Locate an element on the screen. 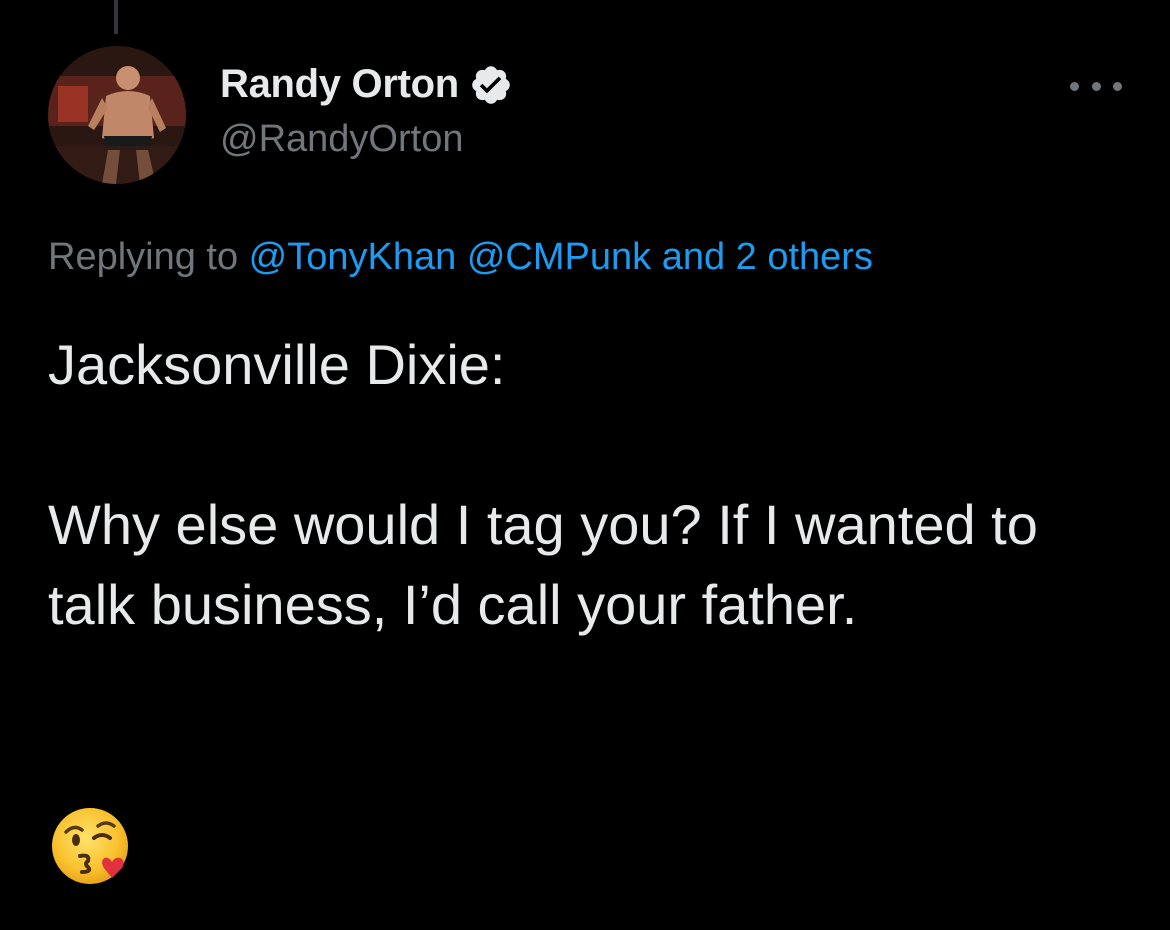 The width and height of the screenshot is (1170, 930). more-options-icon is located at coordinates (1096, 86).